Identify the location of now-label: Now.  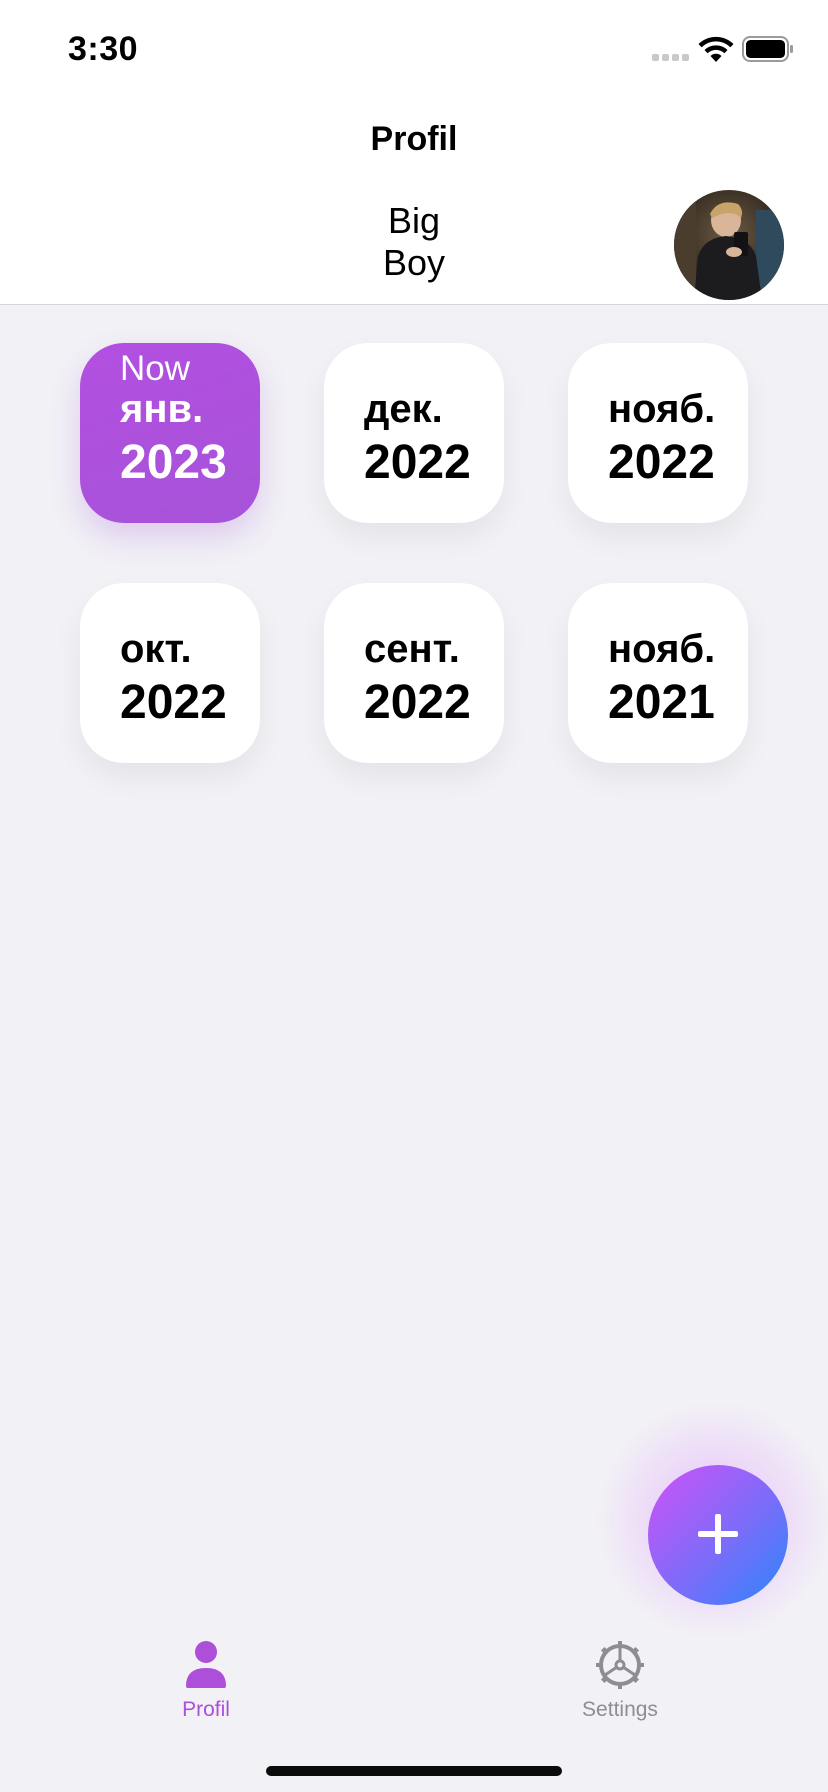
(155, 368).